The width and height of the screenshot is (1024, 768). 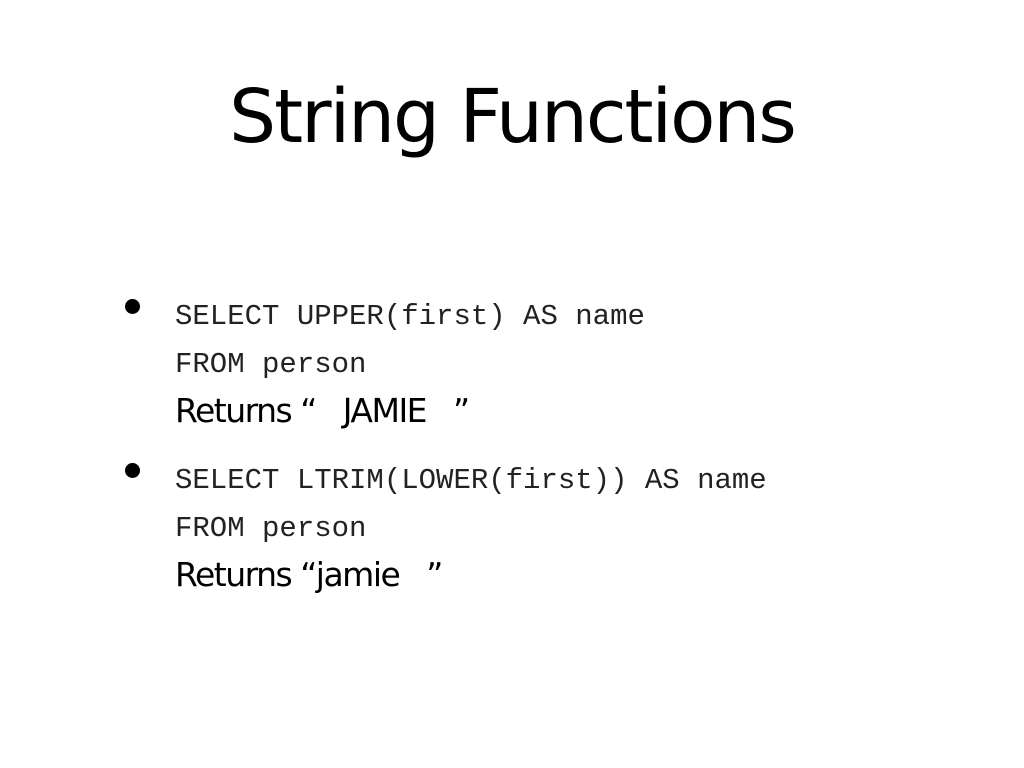 I want to click on code-line: SELECT LTRIM(LOWER(first)) AS name, so click(x=471, y=480).